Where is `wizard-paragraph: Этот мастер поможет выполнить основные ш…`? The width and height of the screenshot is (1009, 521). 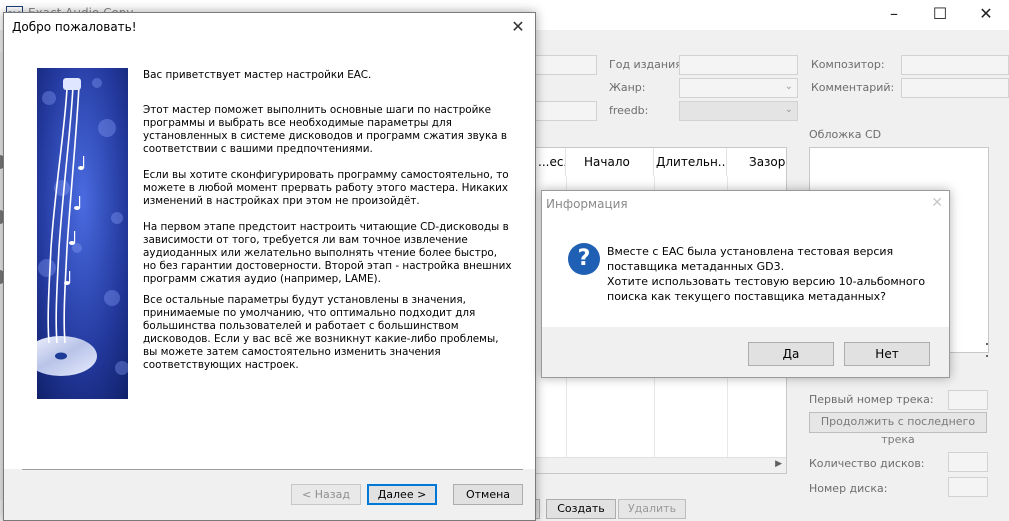
wizard-paragraph: Этот мастер поможет выполнить основные ш… is located at coordinates (325, 129).